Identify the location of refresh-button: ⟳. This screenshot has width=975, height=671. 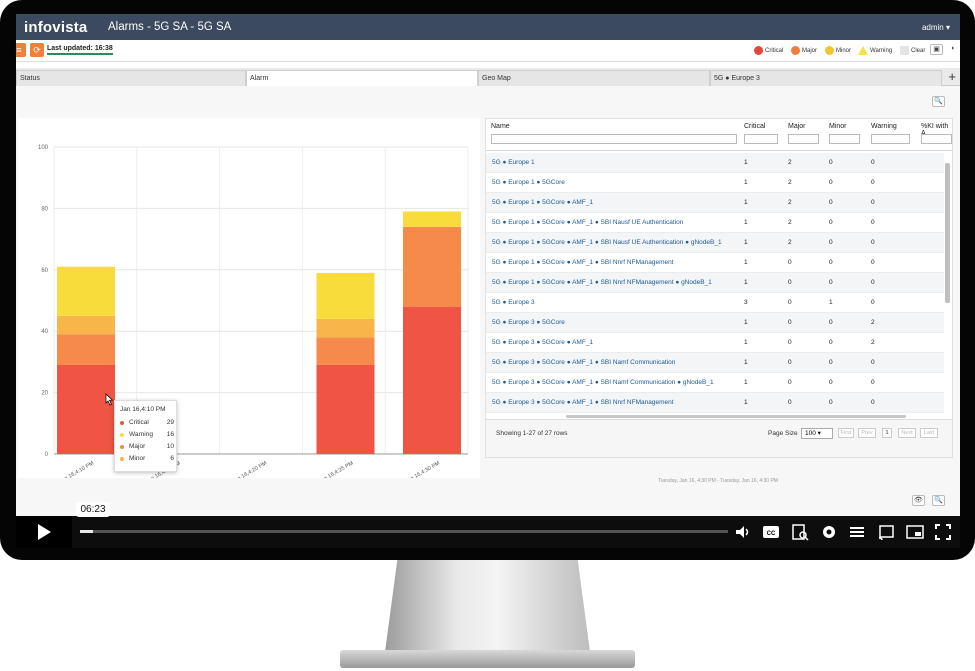
(37, 50).